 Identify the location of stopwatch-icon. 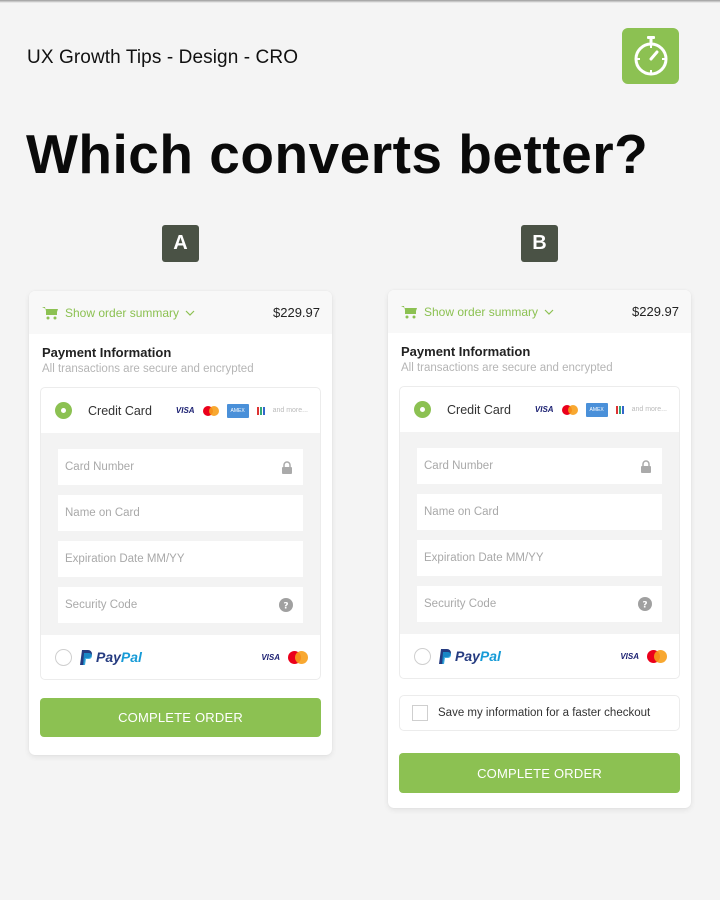
(650, 56).